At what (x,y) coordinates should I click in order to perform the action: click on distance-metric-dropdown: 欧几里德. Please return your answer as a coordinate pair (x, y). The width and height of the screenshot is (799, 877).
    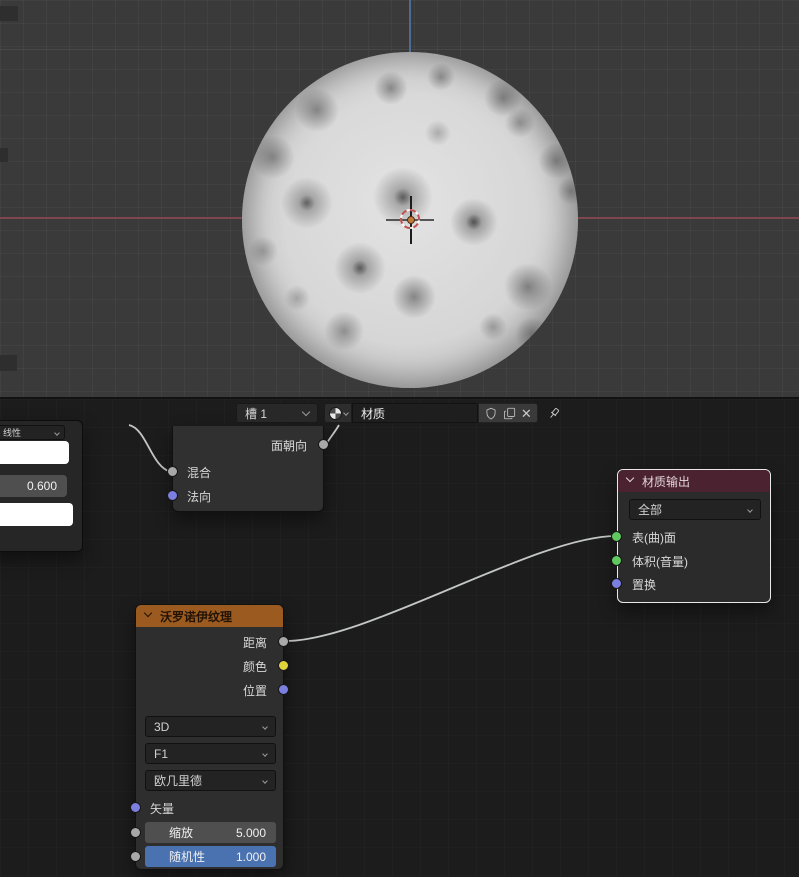
    Looking at the image, I should click on (210, 780).